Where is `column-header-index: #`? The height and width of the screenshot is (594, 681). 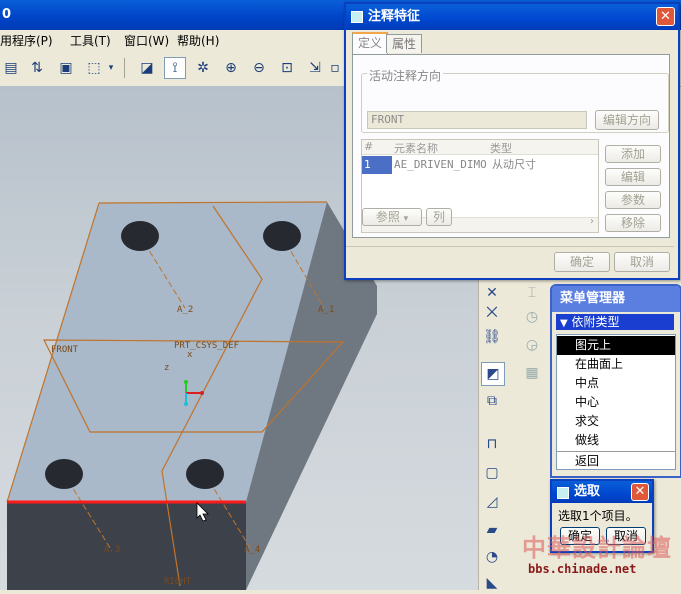
column-header-index: # is located at coordinates (369, 146).